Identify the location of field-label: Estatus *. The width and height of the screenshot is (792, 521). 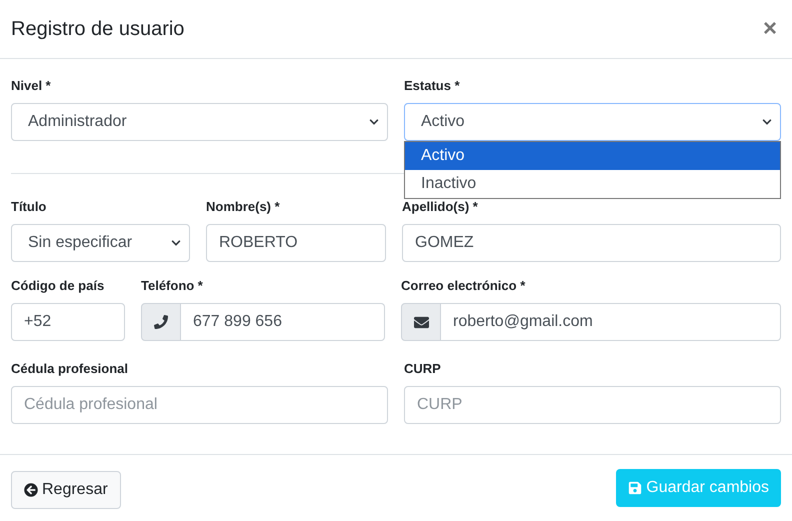
(432, 86).